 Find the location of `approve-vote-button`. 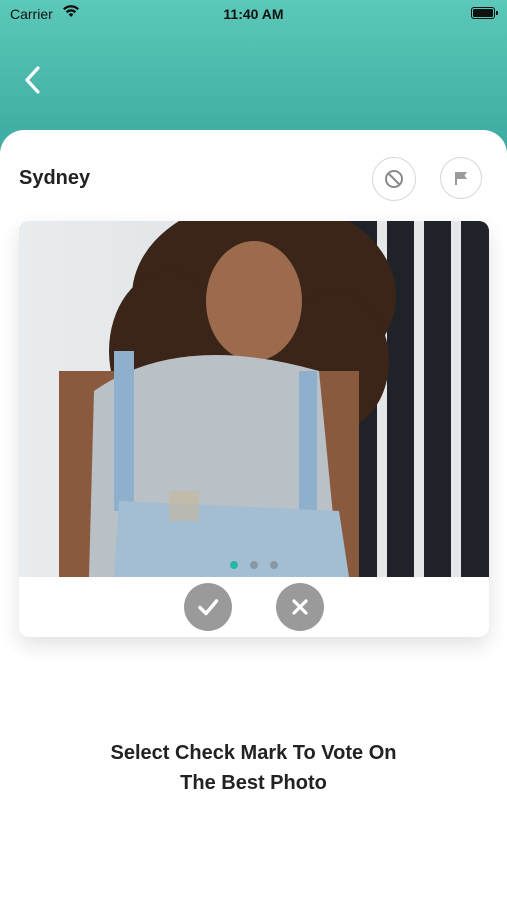

approve-vote-button is located at coordinates (208, 607).